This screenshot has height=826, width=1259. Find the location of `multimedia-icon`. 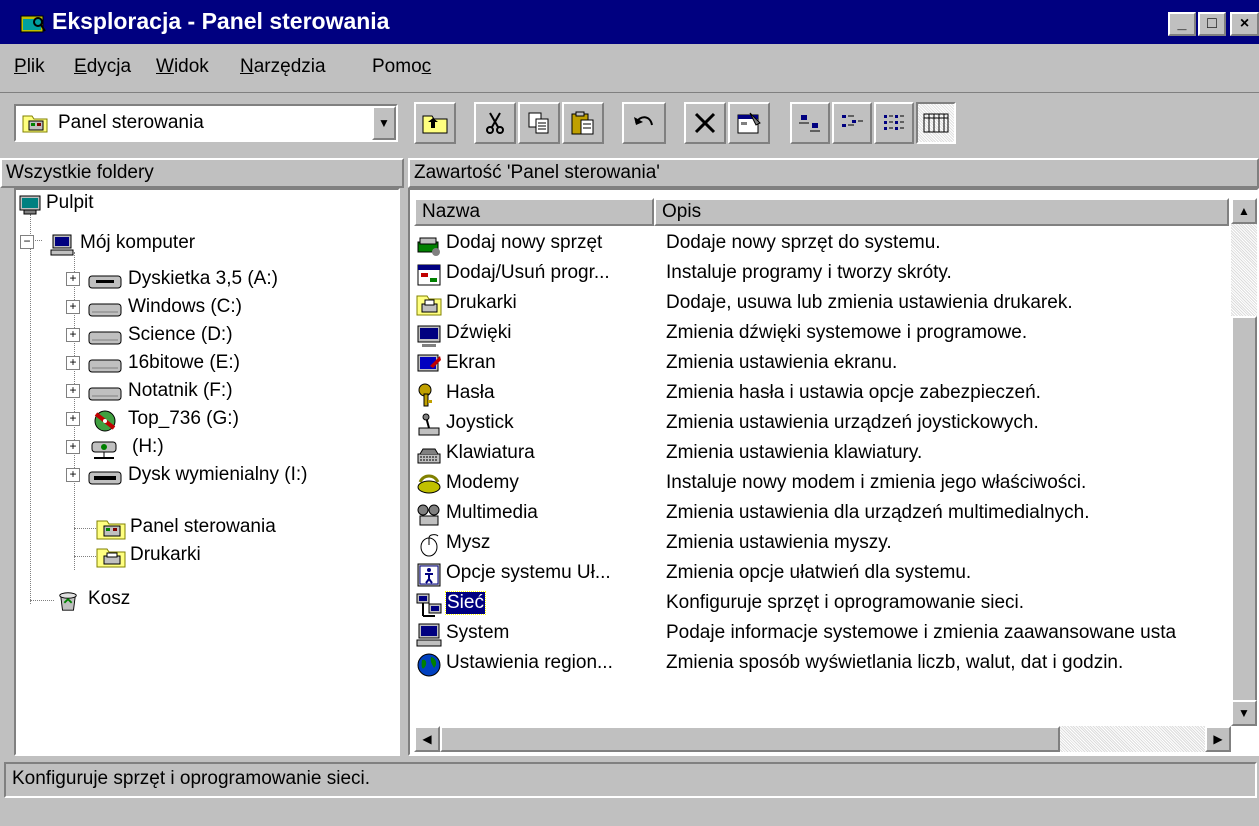

multimedia-icon is located at coordinates (428, 515).